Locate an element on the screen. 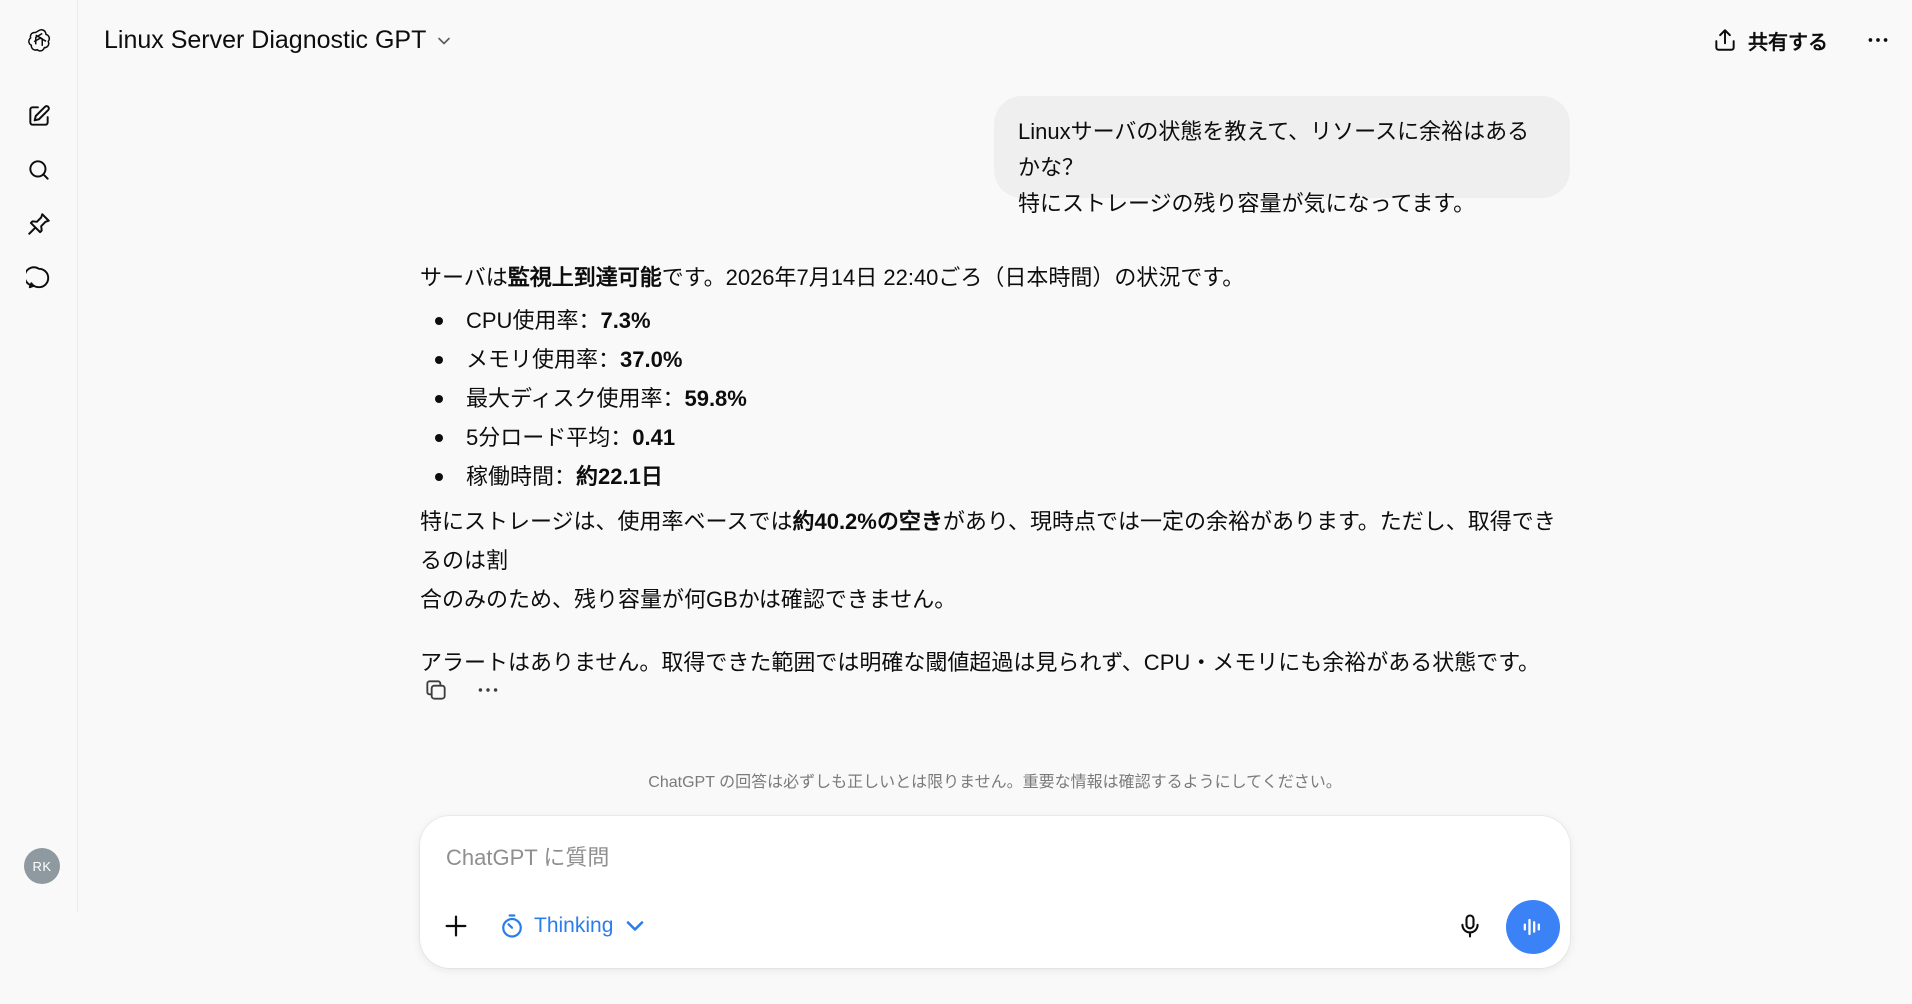  metric-label: 稼働時間： is located at coordinates (521, 476).